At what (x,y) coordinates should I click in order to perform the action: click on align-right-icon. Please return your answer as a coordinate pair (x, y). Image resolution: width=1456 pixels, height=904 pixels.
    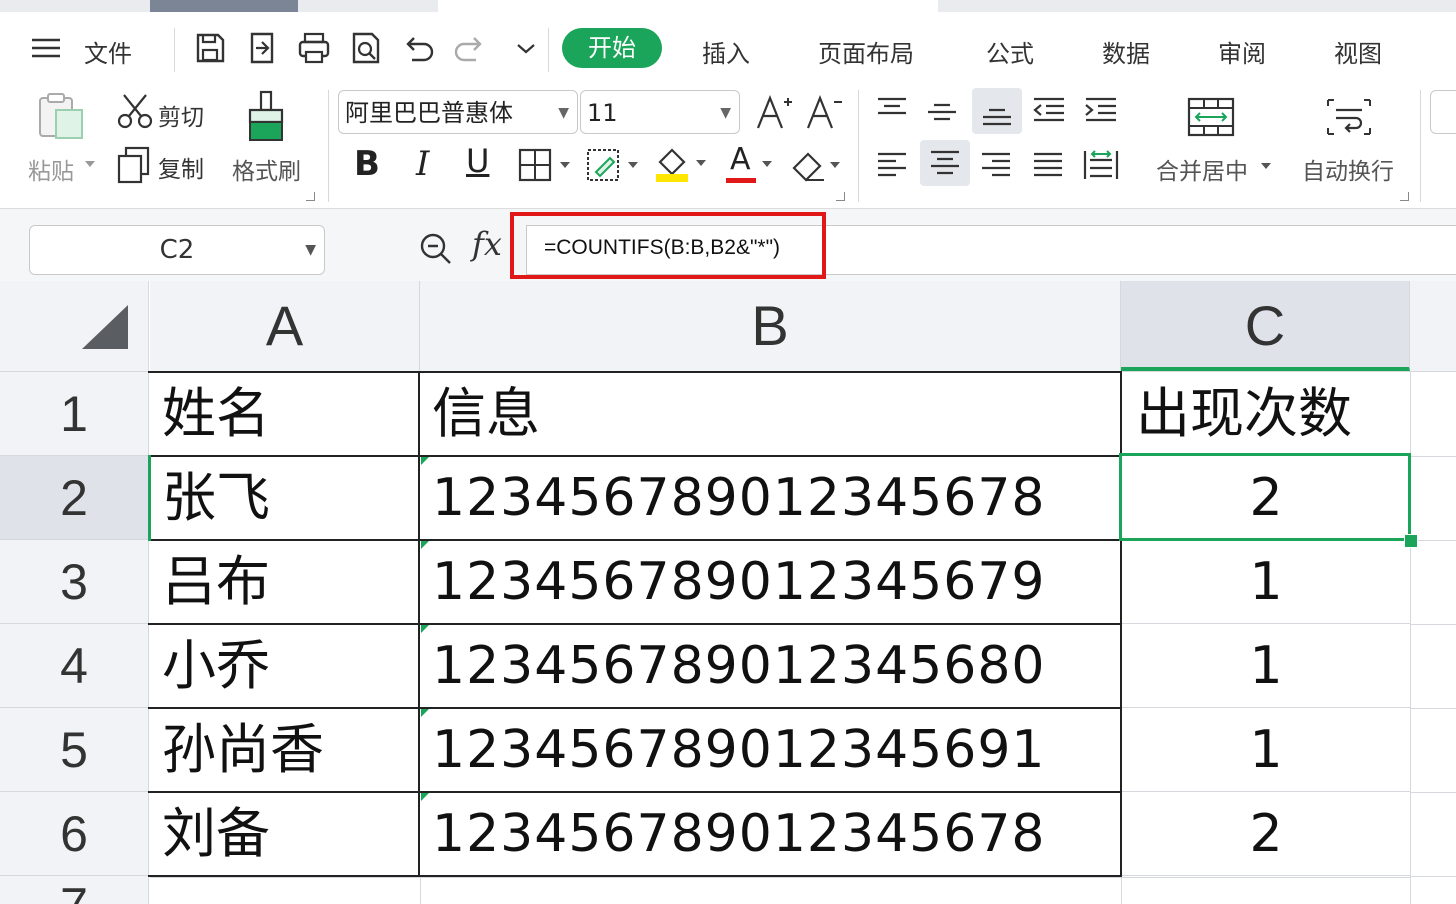
    Looking at the image, I should click on (996, 165).